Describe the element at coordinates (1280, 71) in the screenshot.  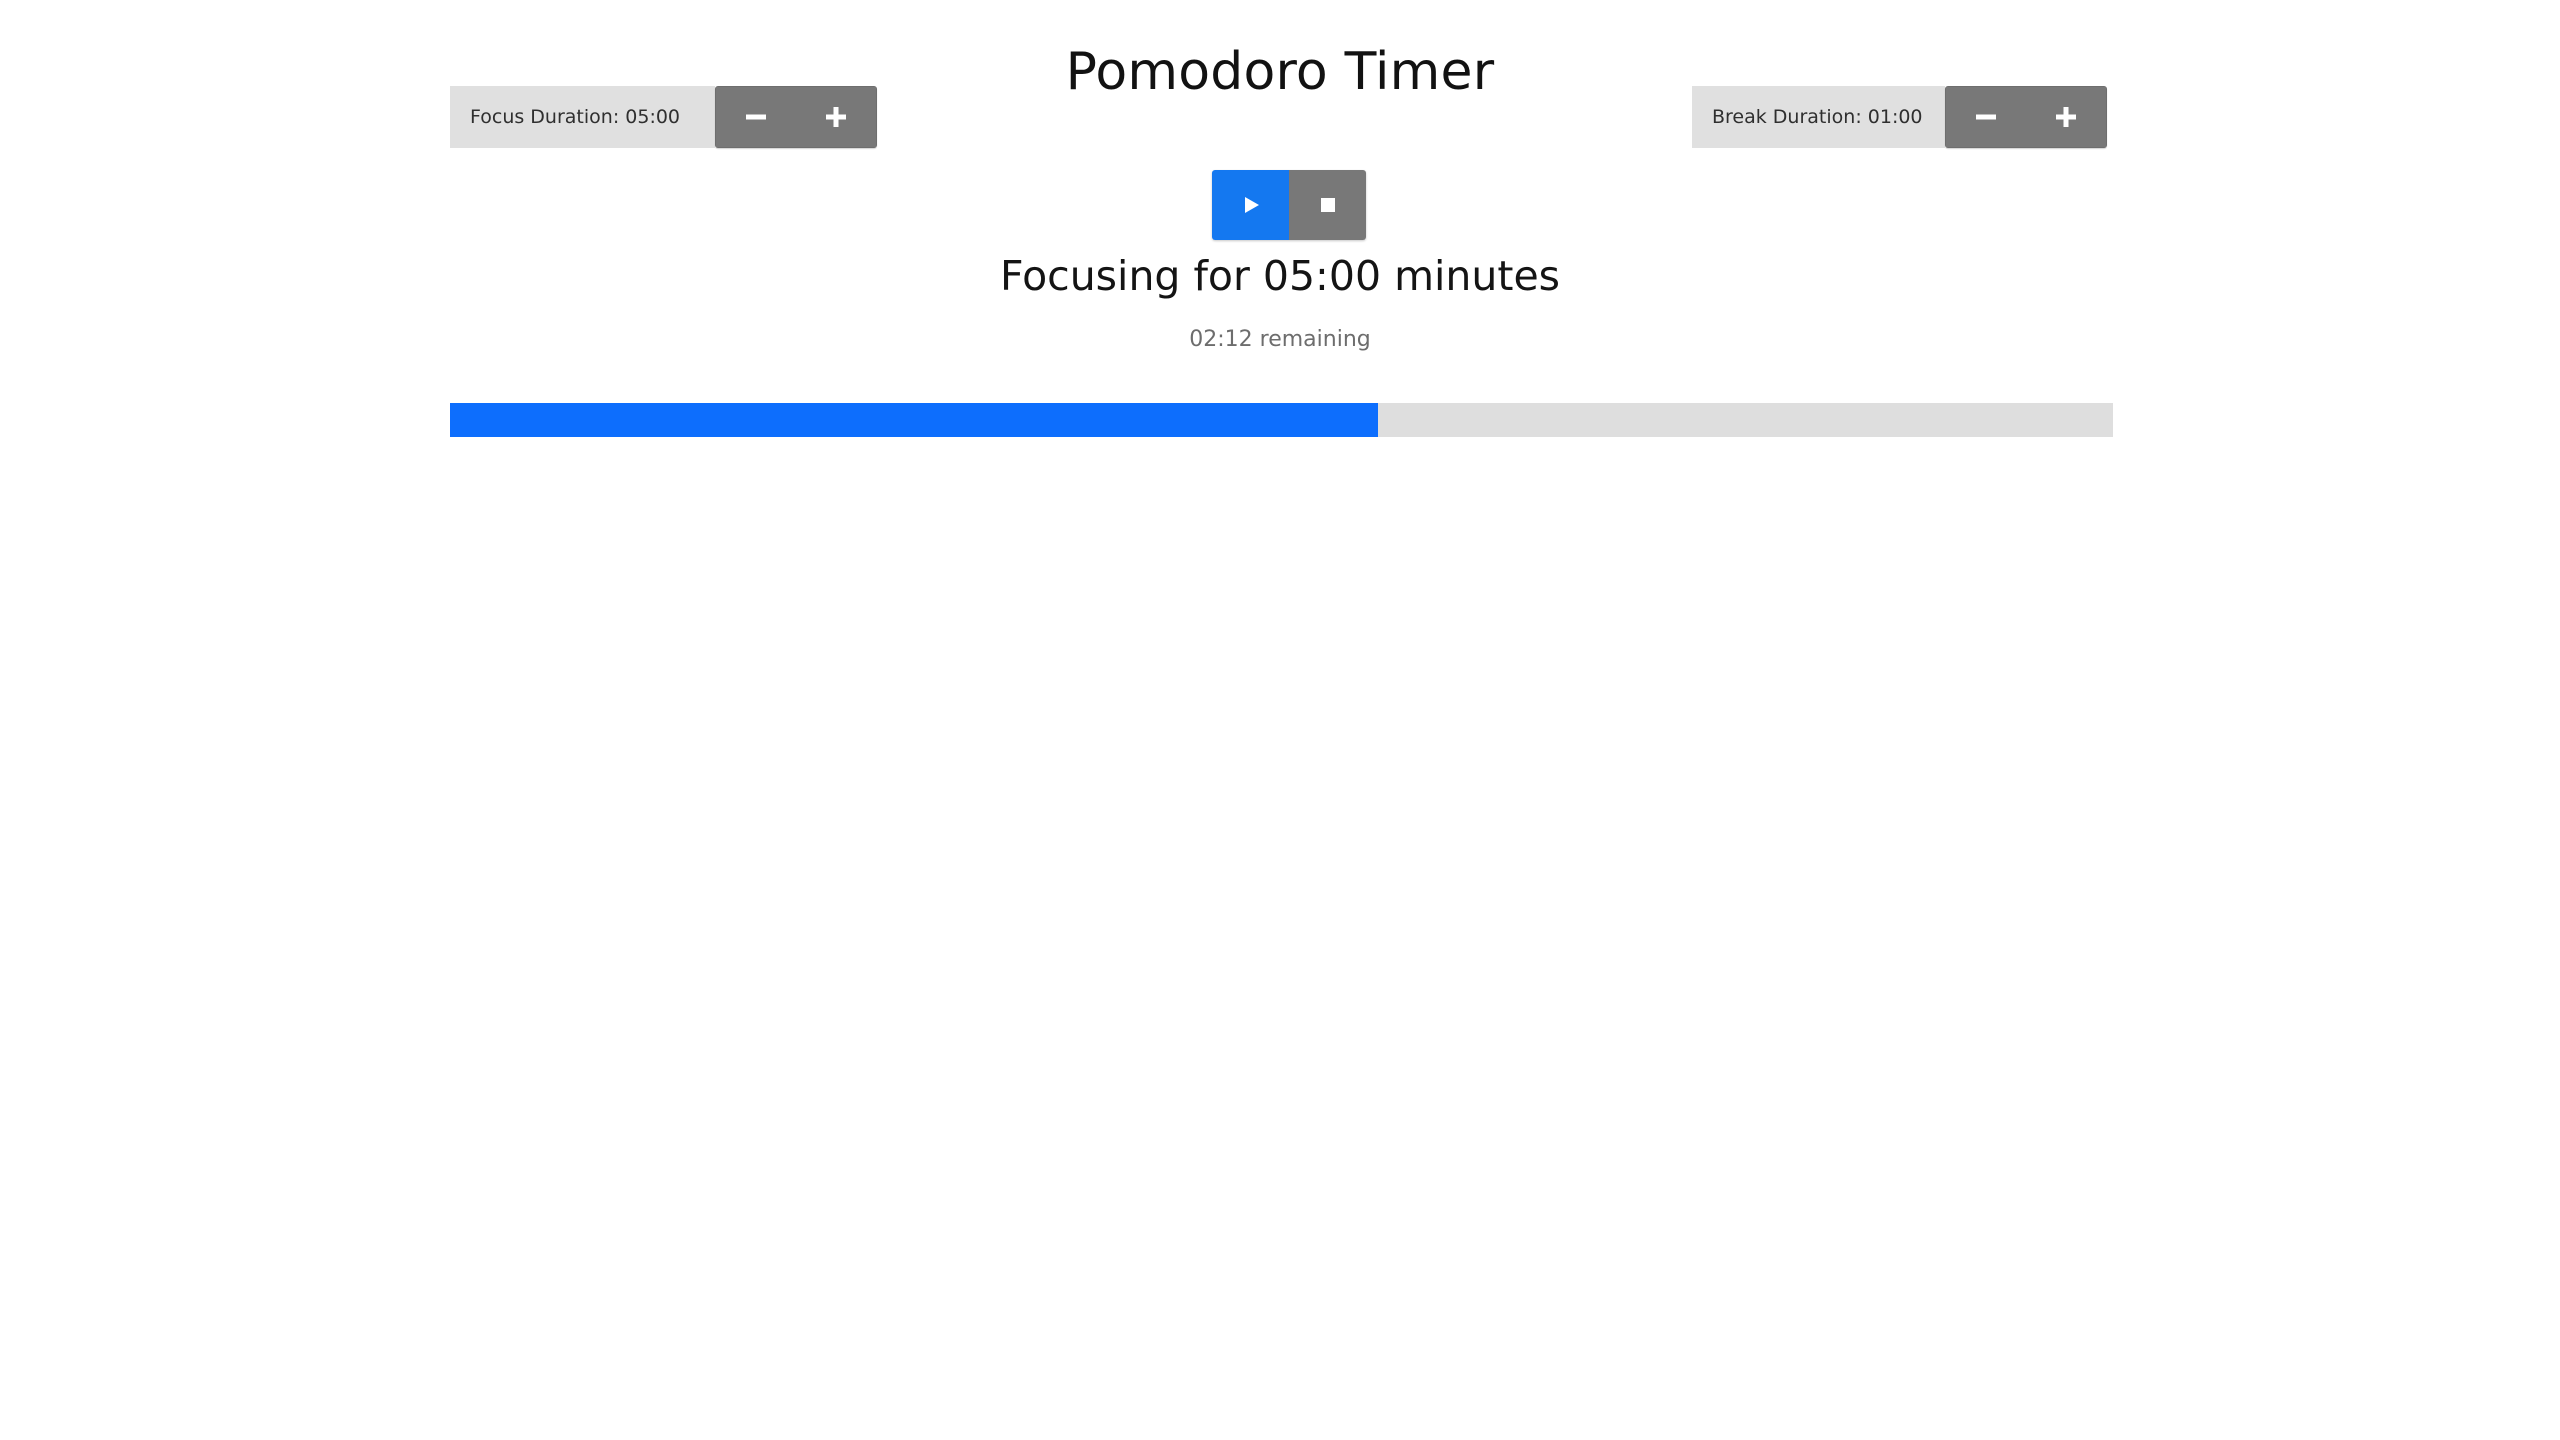
I see `page-title: Pomodoro Timer` at that location.